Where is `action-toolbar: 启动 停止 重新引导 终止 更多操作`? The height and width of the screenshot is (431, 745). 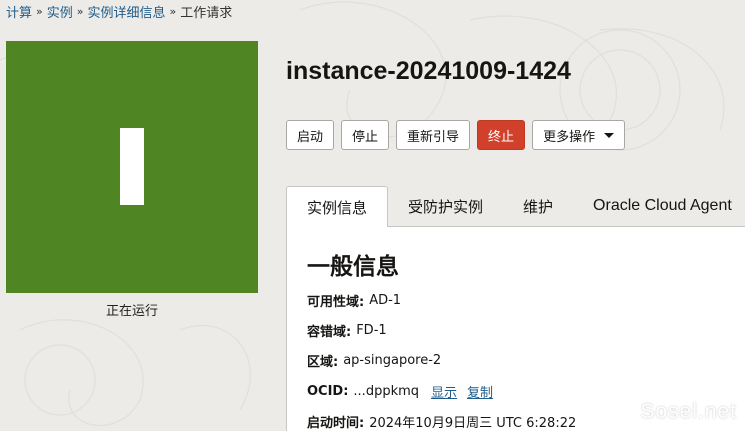
action-toolbar: 启动 停止 重新引导 终止 更多操作 is located at coordinates (459, 135).